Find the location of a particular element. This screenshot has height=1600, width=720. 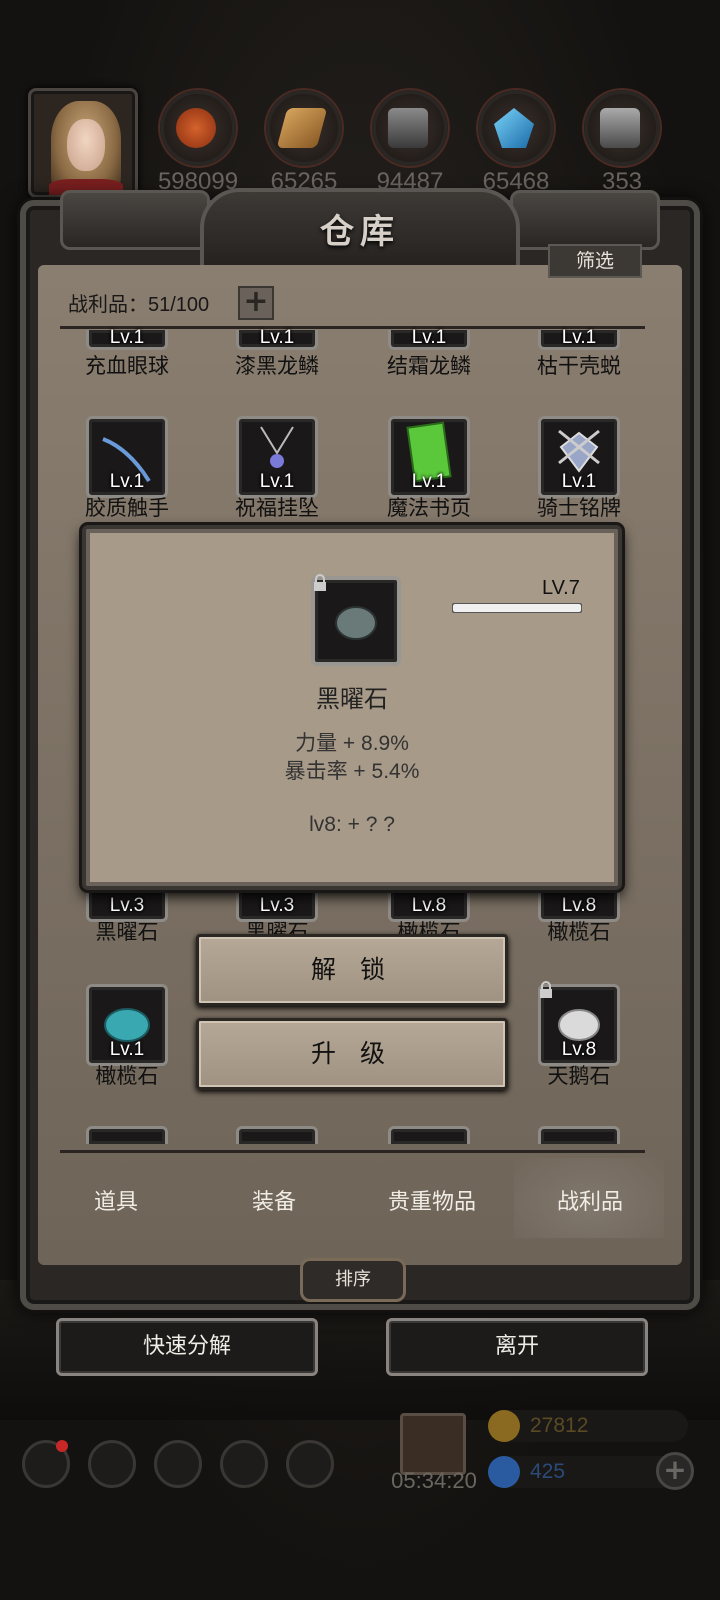

divider is located at coordinates (352, 1151).